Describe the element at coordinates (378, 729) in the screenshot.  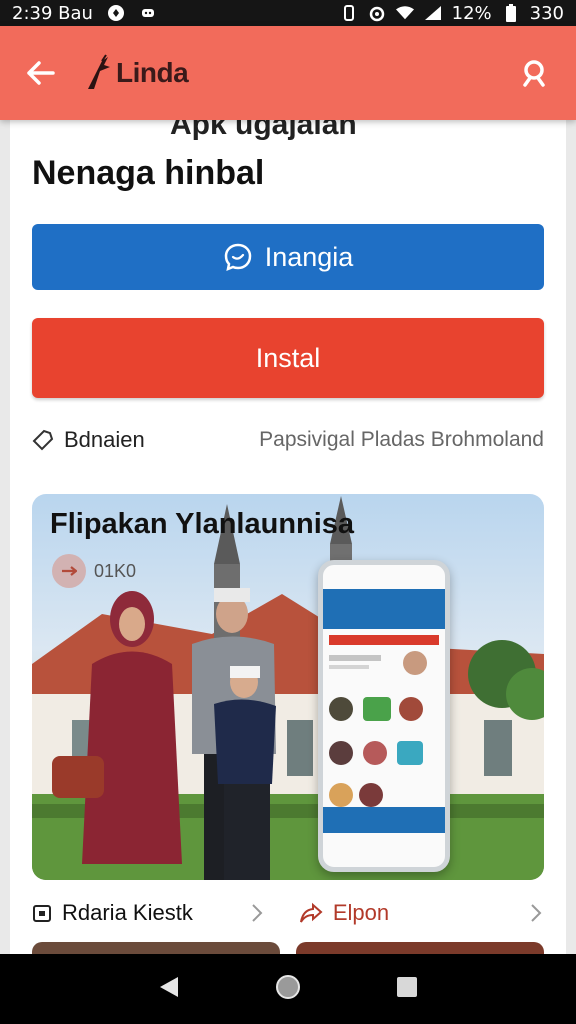
I see `phone-app-grid-icon` at that location.